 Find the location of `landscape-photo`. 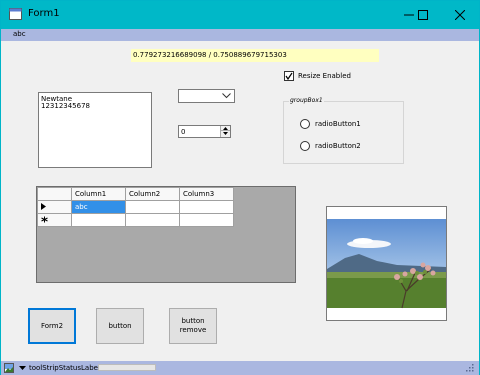

landscape-photo is located at coordinates (386, 264).